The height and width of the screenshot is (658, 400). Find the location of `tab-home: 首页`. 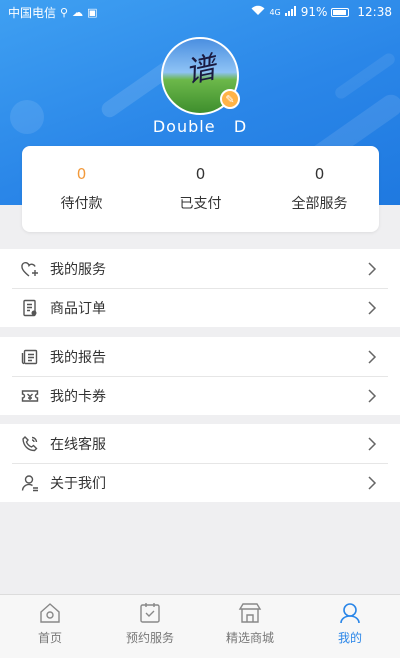

tab-home: 首页 is located at coordinates (50, 626).